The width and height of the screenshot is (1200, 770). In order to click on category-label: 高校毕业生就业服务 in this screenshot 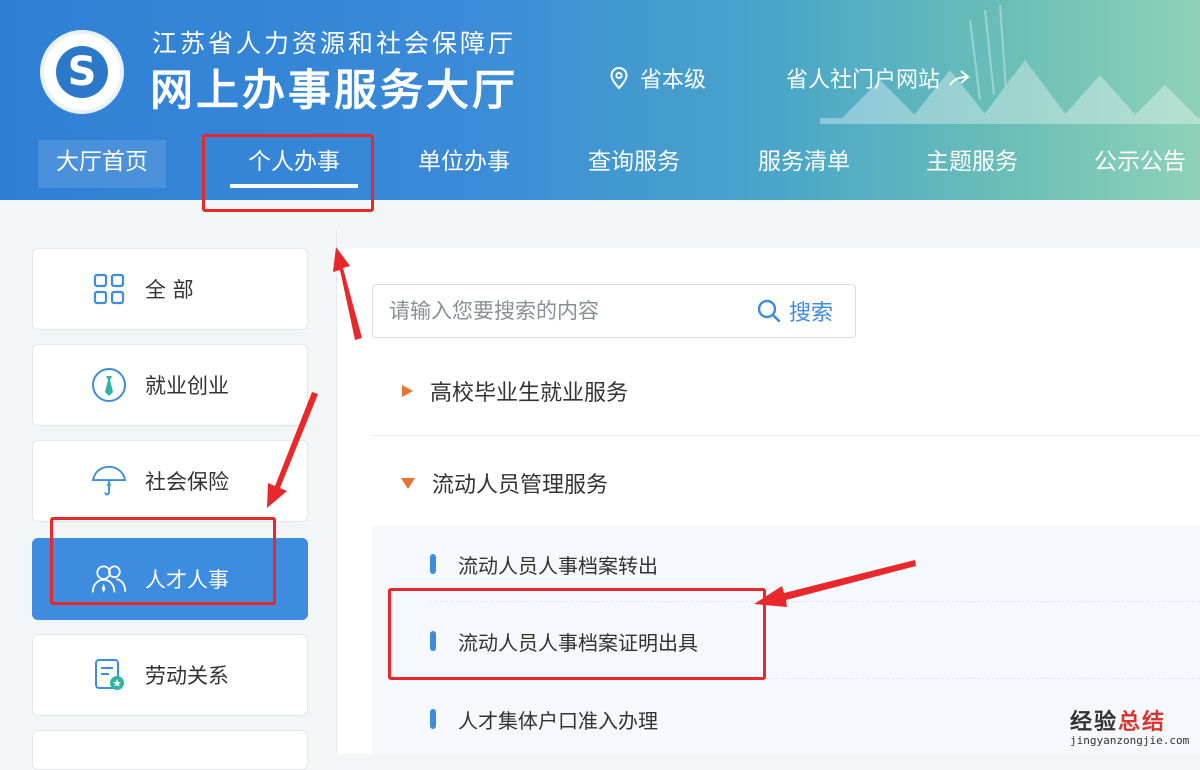, I will do `click(529, 393)`.